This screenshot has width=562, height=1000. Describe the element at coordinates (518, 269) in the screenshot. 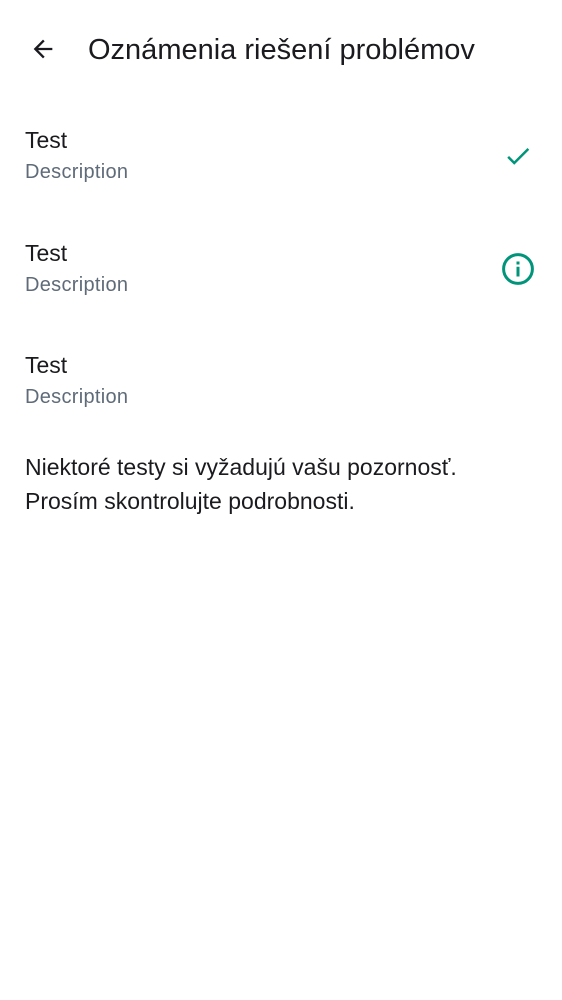

I see `info-circle-icon` at that location.